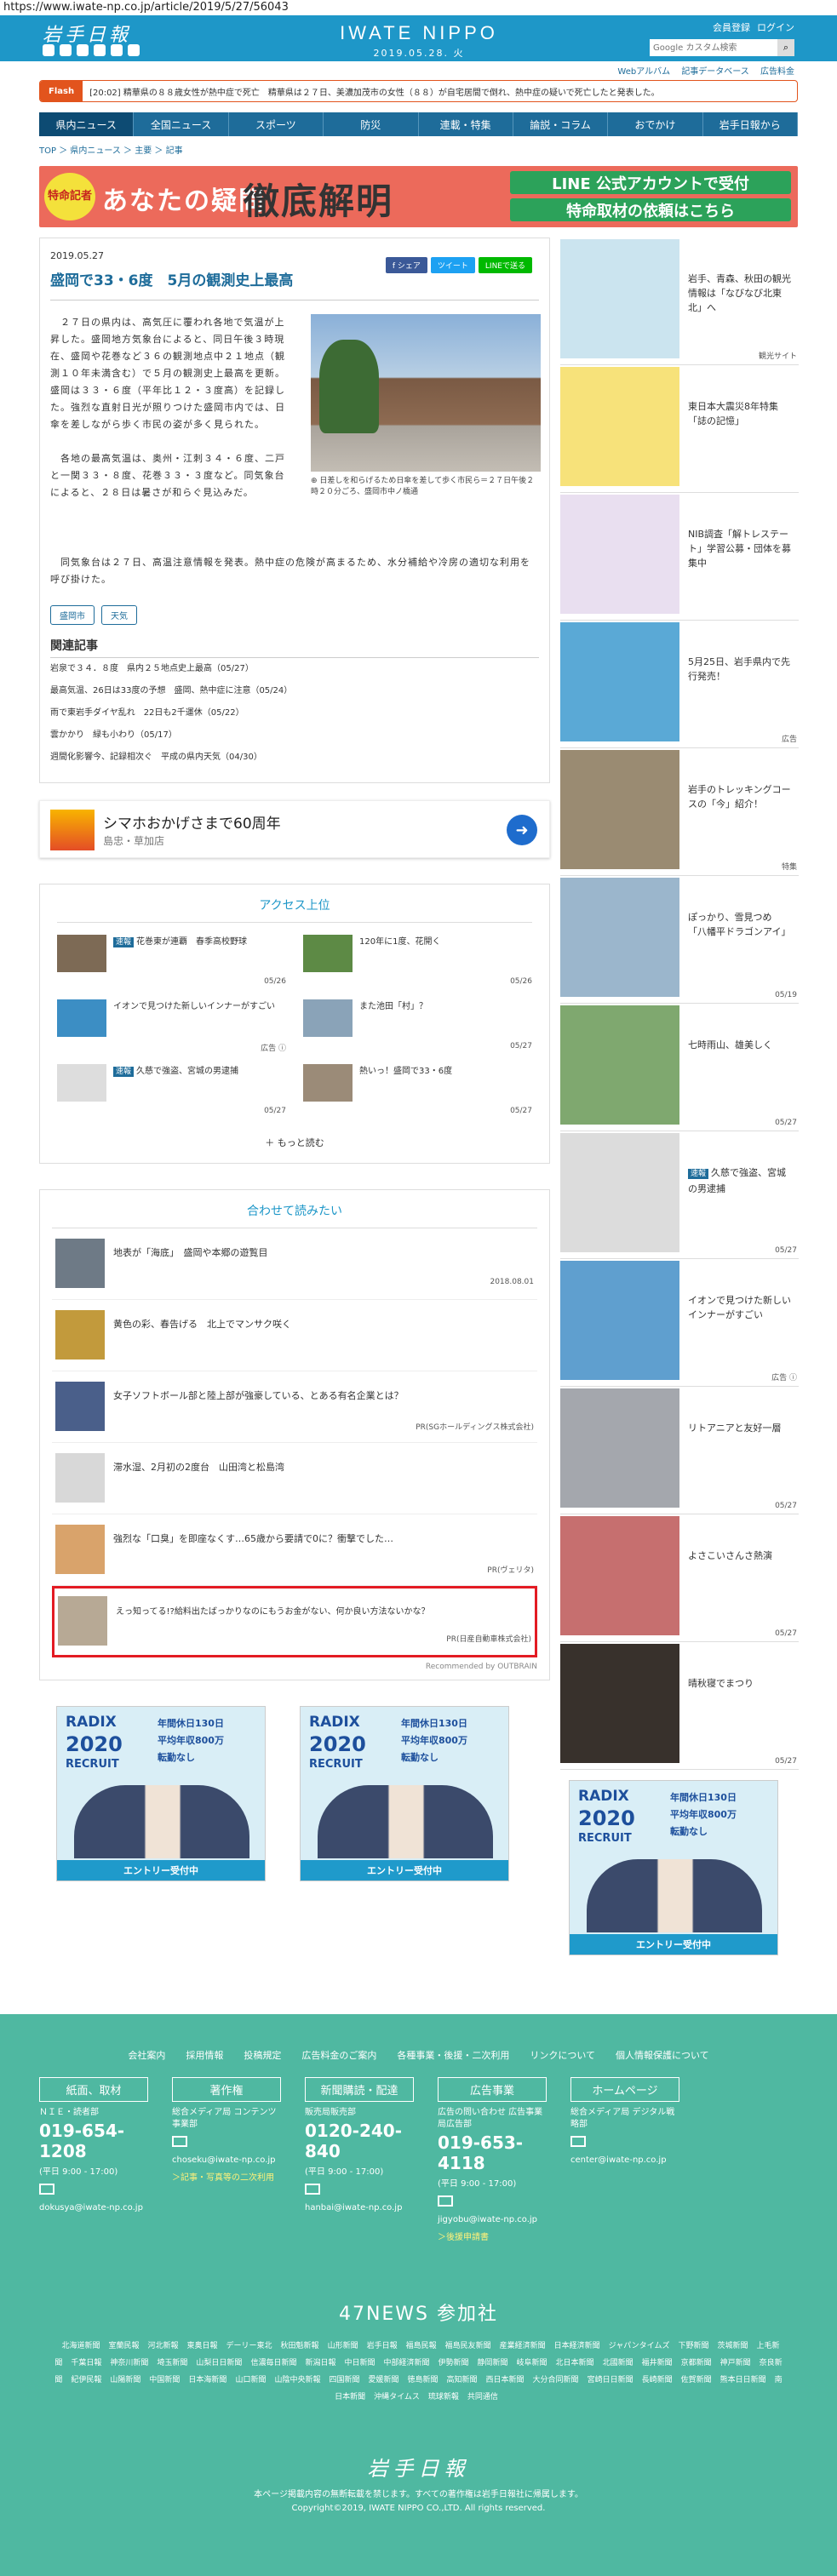 Image resolution: width=837 pixels, height=2576 pixels. Describe the element at coordinates (207, 2380) in the screenshot. I see `partner-paper-link: 日本海新聞` at that location.